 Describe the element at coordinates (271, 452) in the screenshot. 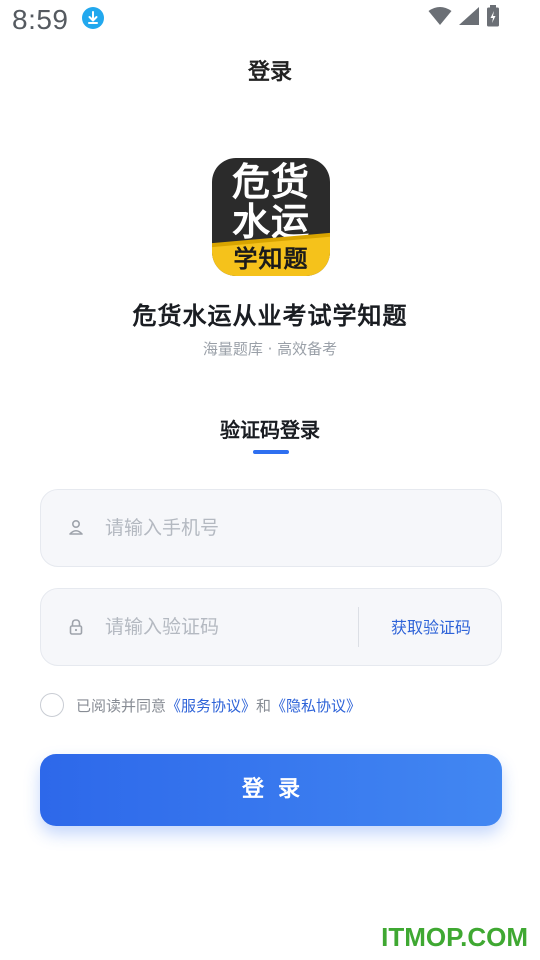

I see `tab-active-indicator` at that location.